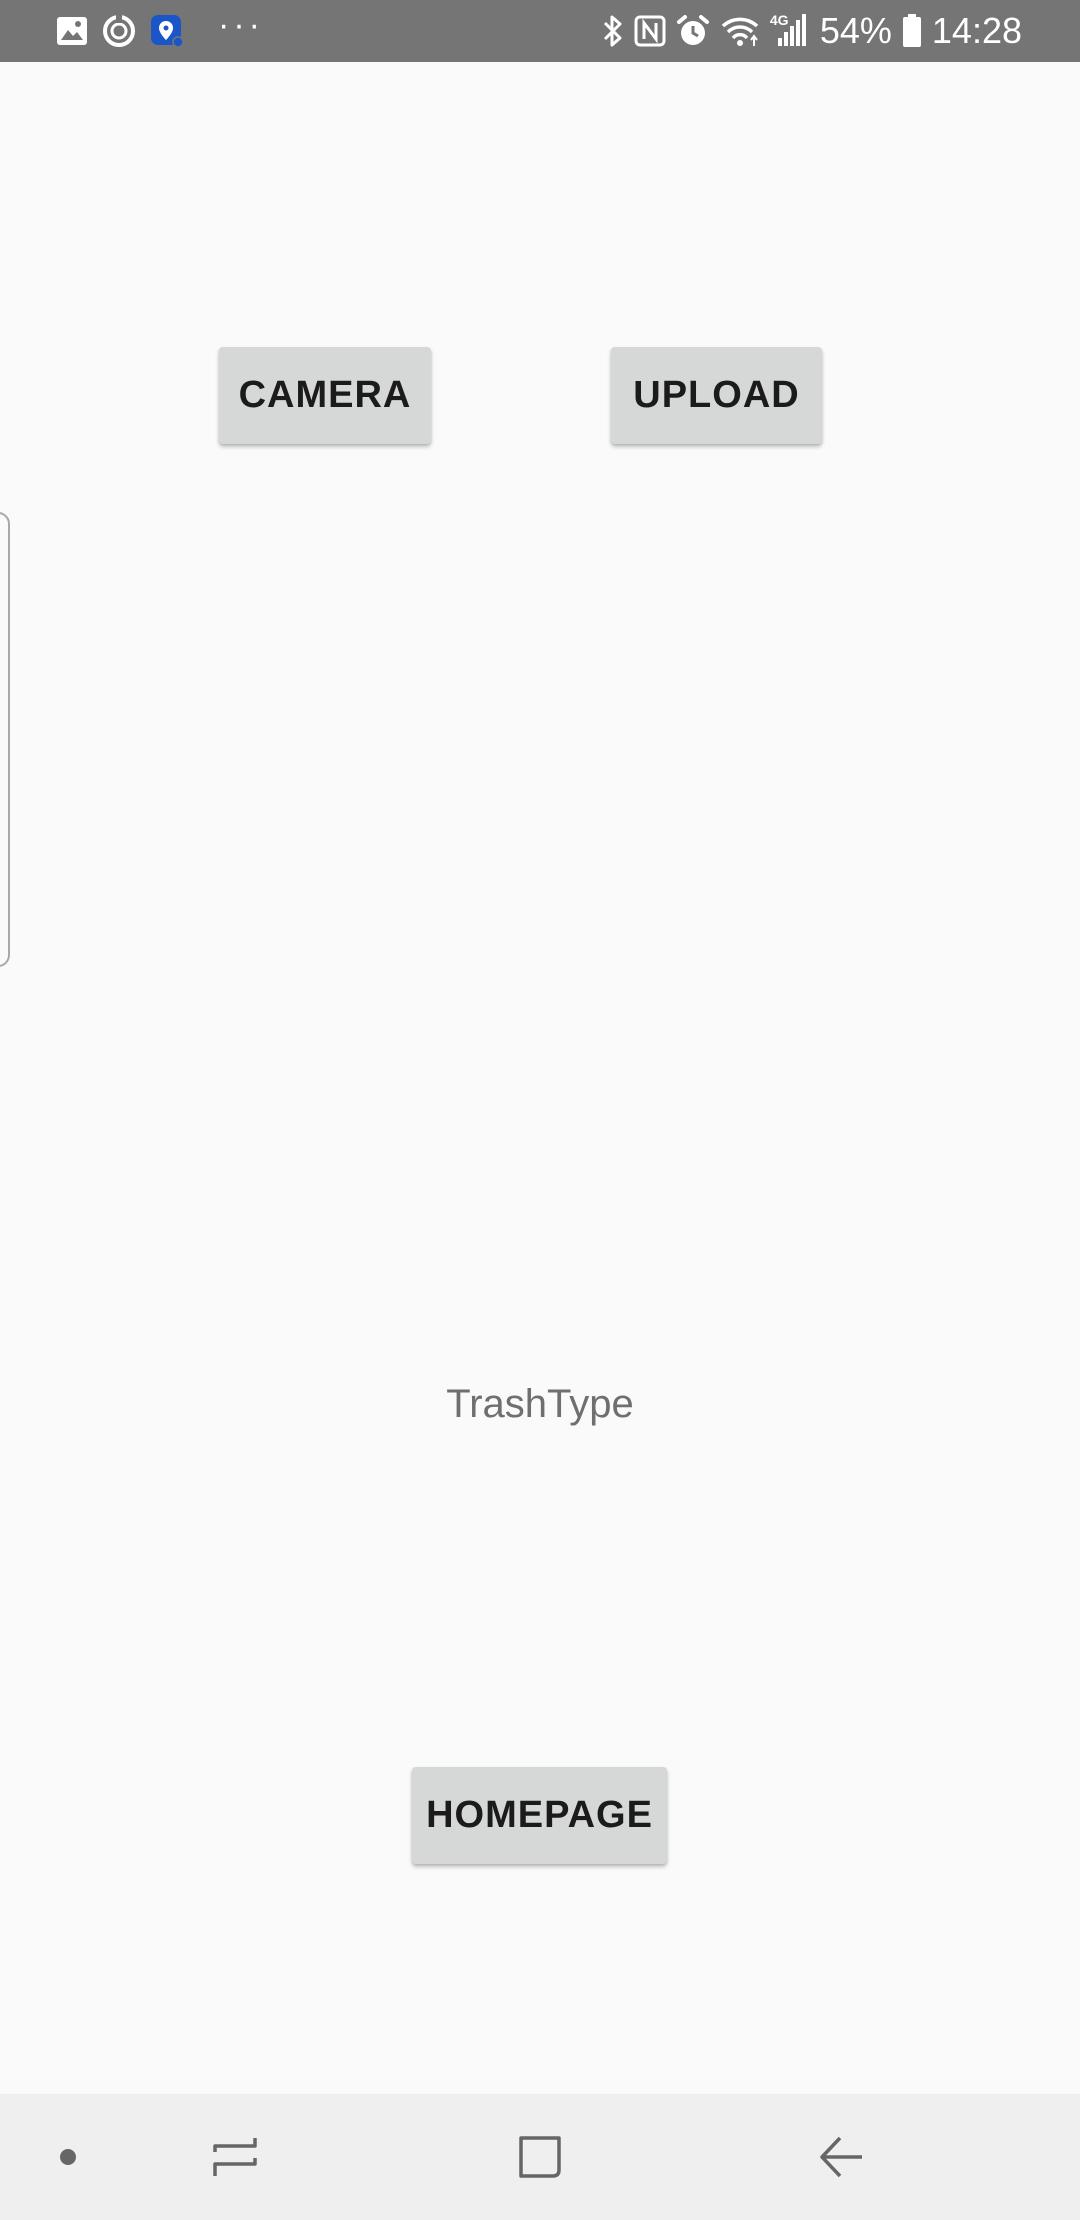 The height and width of the screenshot is (2220, 1080). I want to click on clock: 14:28, so click(976, 30).